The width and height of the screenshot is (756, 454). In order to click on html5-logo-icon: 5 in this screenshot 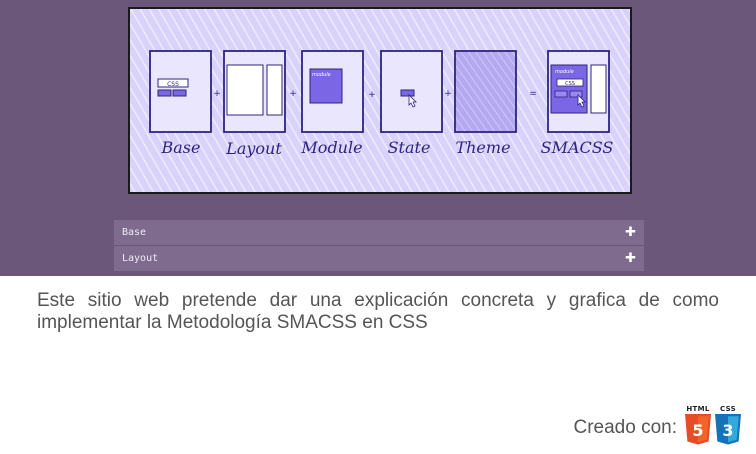, I will do `click(698, 429)`.